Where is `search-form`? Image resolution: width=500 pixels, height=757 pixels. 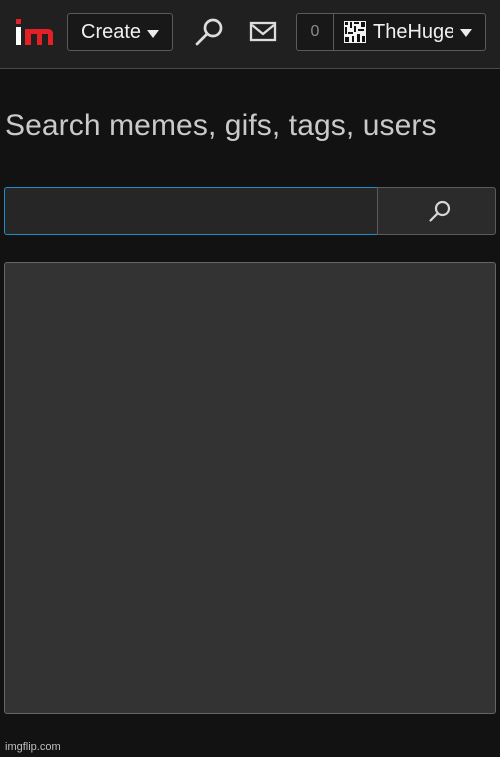 search-form is located at coordinates (250, 211).